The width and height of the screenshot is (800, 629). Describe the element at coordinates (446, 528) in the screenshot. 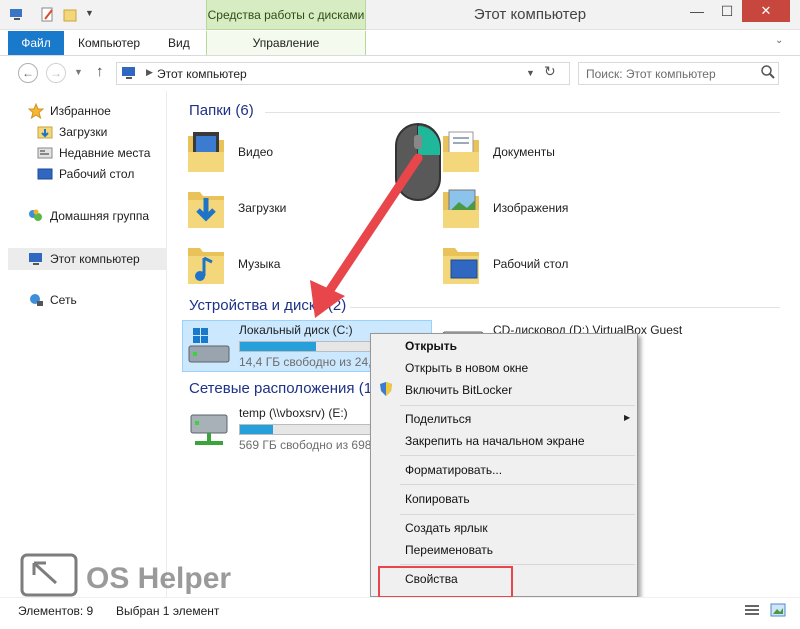

I see `menu-item-create-shortcut: Создать ярлык` at that location.